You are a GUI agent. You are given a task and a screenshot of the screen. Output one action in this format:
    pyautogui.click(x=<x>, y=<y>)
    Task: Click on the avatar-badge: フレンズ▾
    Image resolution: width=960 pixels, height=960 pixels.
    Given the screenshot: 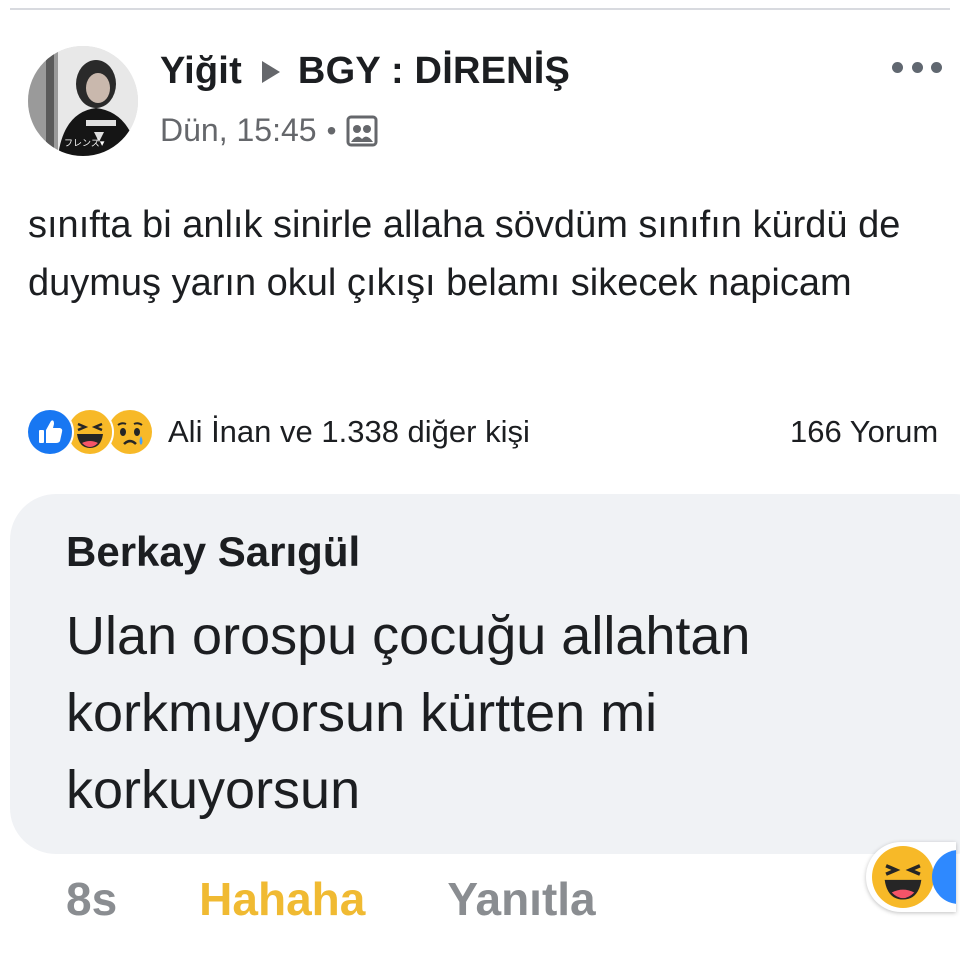 What is the action you would take?
    pyautogui.click(x=84, y=143)
    